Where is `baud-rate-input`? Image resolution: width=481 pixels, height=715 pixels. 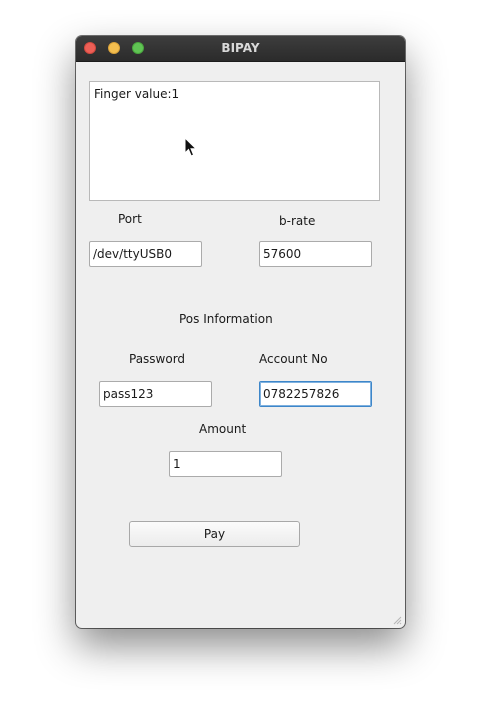 baud-rate-input is located at coordinates (315, 254).